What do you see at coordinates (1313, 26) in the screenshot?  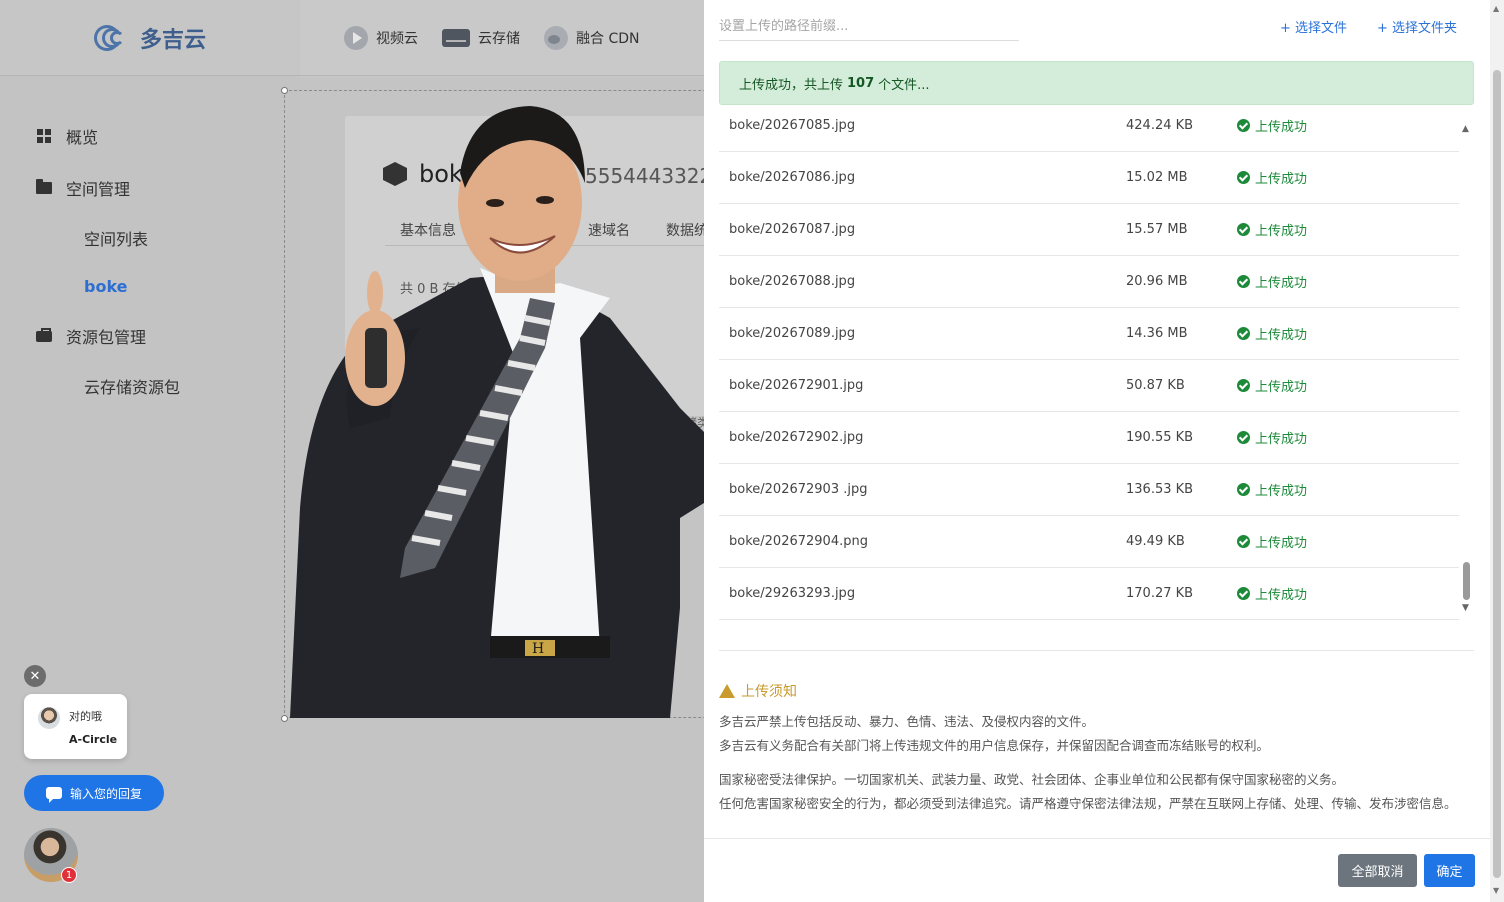 I see `select-file-button: + 选择文件` at bounding box center [1313, 26].